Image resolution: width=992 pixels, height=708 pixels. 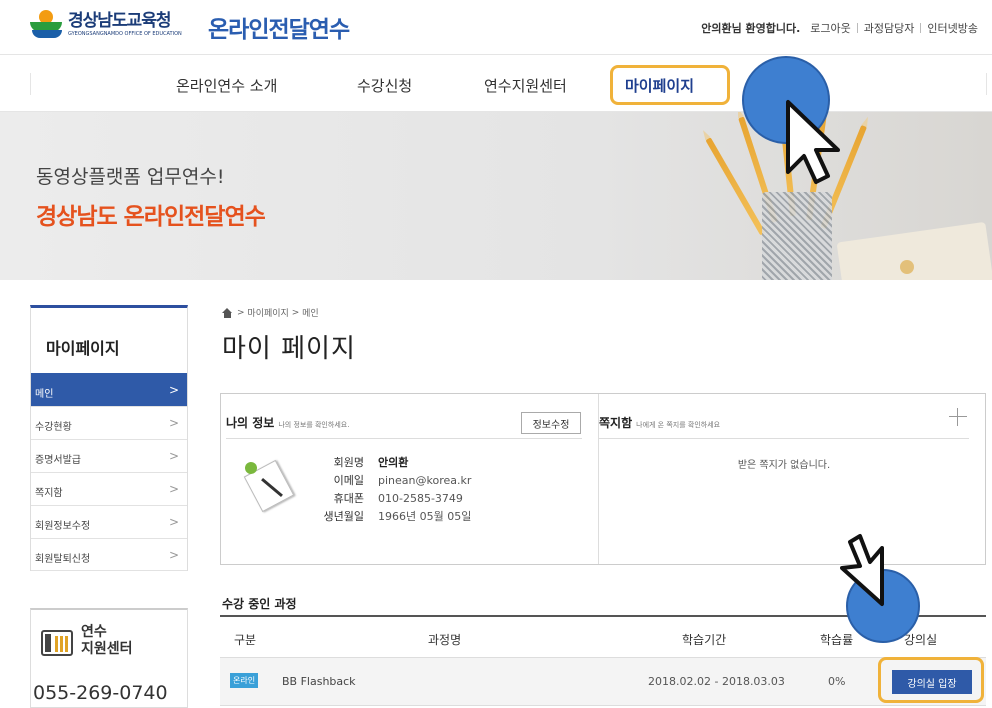 What do you see at coordinates (125, 34) in the screenshot?
I see `logo-subtext: GYEONGSANGNAMDO OFFICE OF EDUCATION` at bounding box center [125, 34].